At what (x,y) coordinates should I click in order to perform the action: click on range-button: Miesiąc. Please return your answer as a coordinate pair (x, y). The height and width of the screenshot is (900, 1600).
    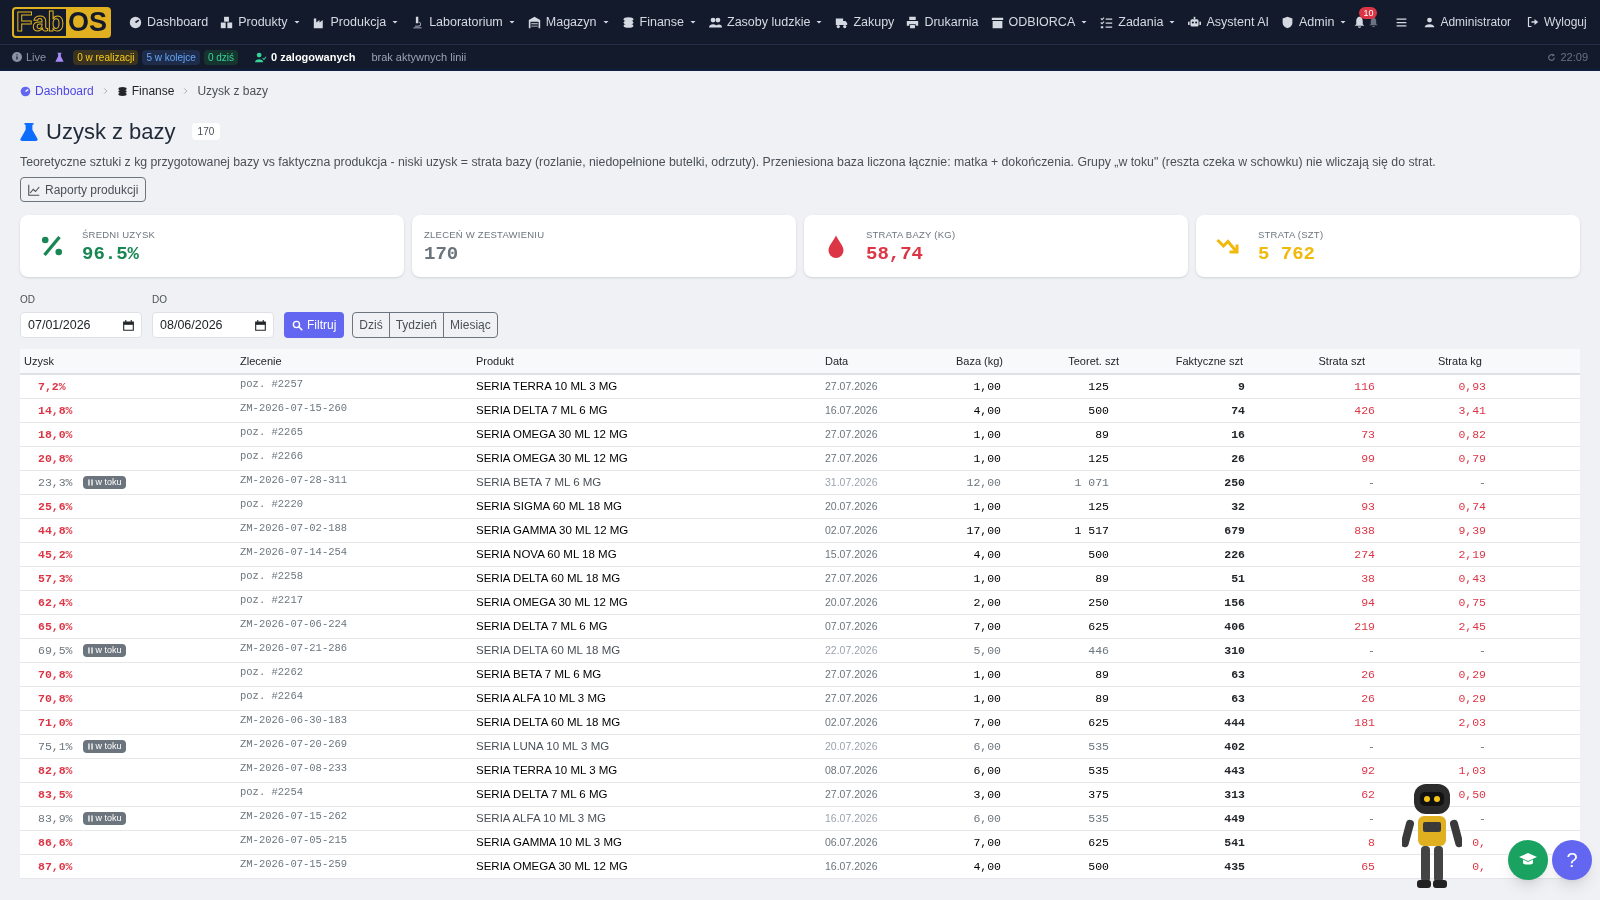
    Looking at the image, I should click on (470, 325).